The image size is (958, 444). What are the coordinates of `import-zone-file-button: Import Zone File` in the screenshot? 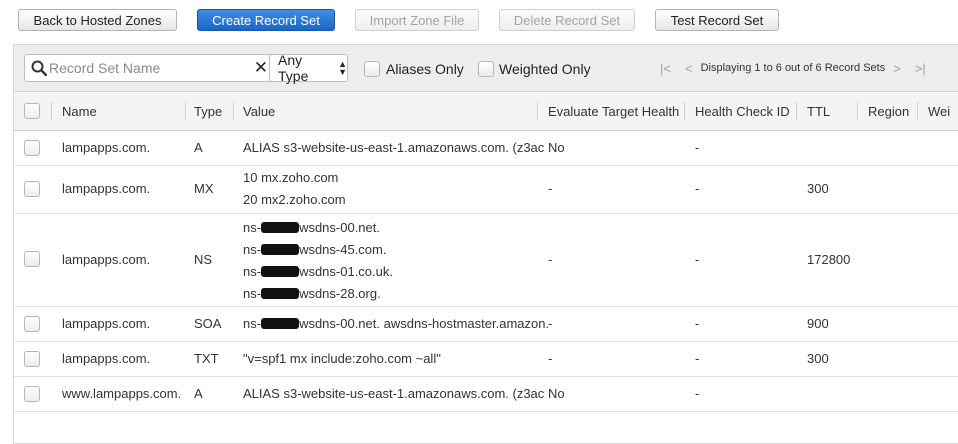 It's located at (417, 20).